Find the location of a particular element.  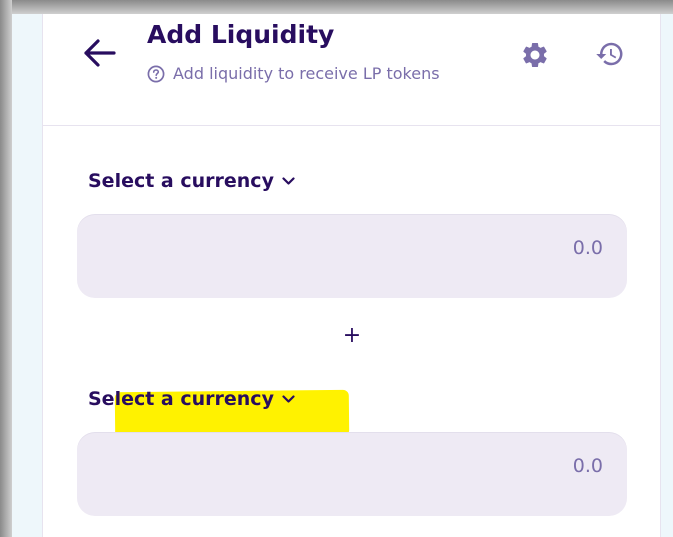

amount-input-b is located at coordinates (453, 466).